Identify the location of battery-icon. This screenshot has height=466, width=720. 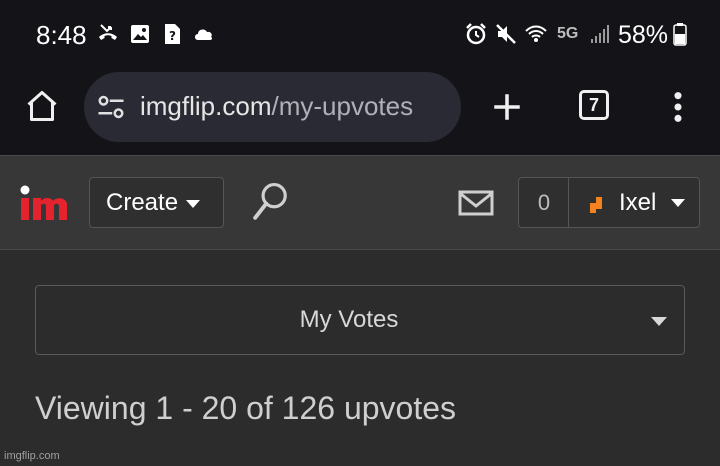
(680, 34).